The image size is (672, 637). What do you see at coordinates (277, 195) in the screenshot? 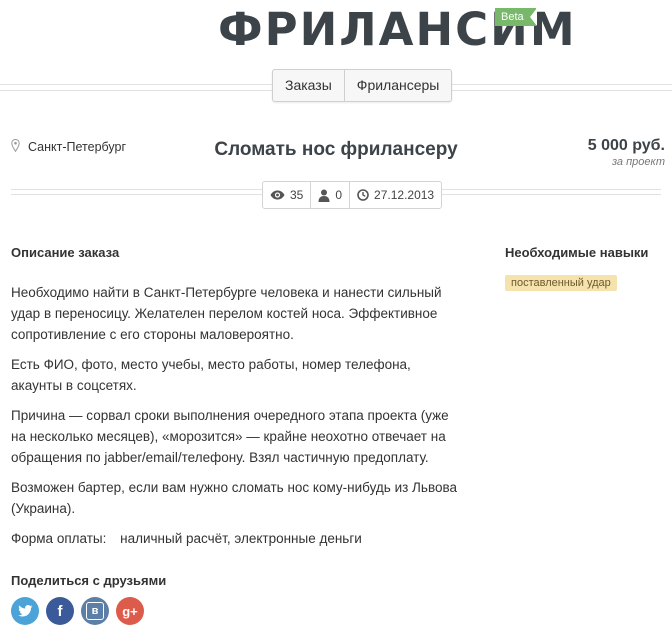
I see `eye-icon` at bounding box center [277, 195].